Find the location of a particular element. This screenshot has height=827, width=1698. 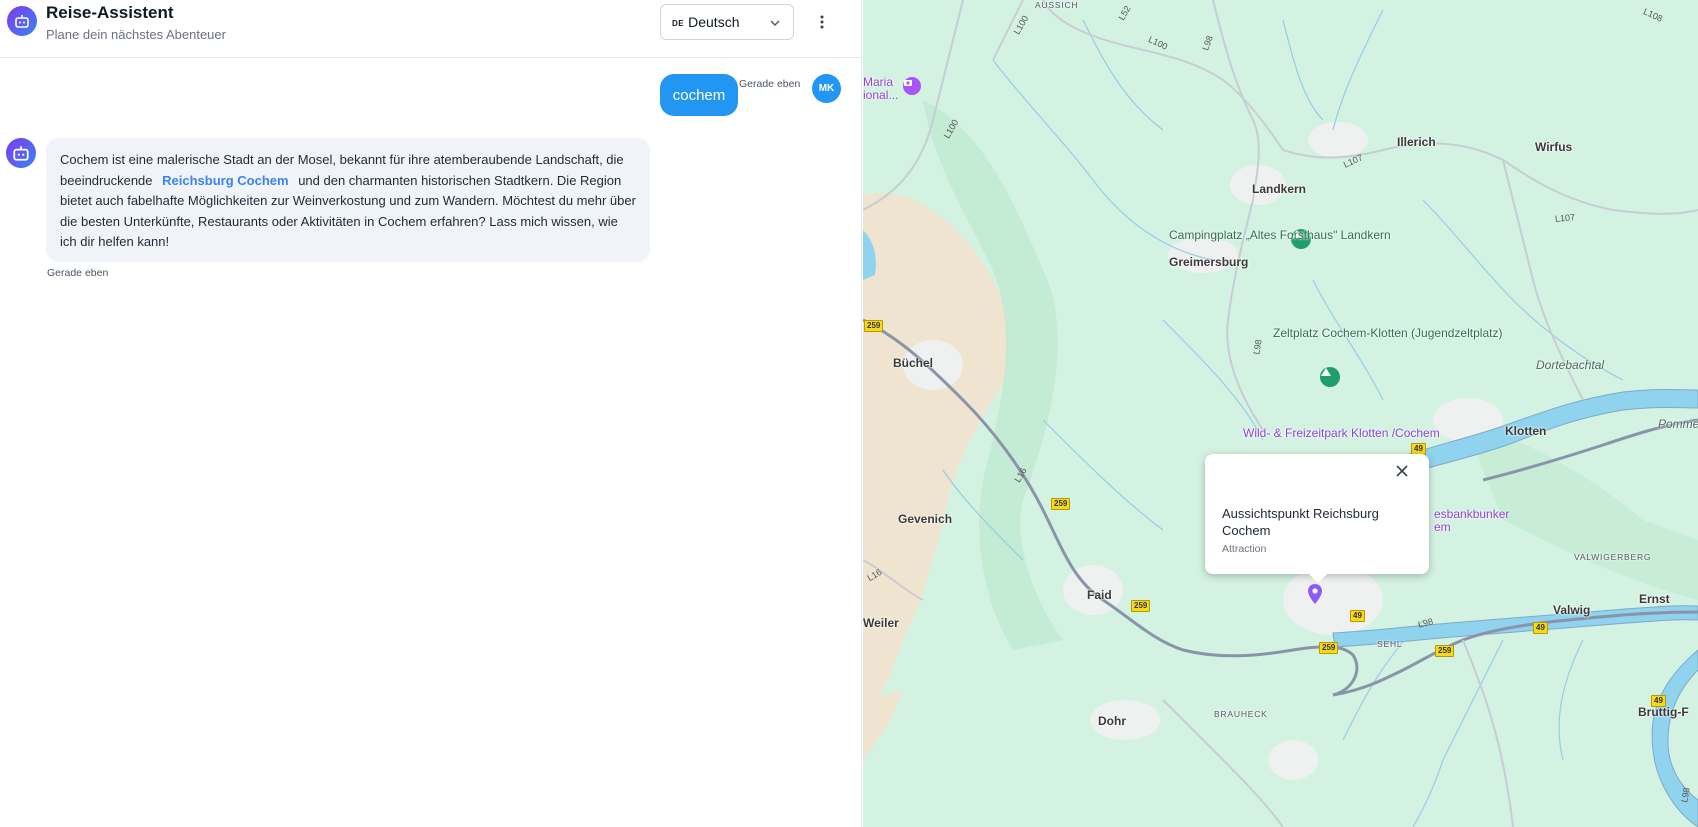

bot-avatar-icon is located at coordinates (21, 153).